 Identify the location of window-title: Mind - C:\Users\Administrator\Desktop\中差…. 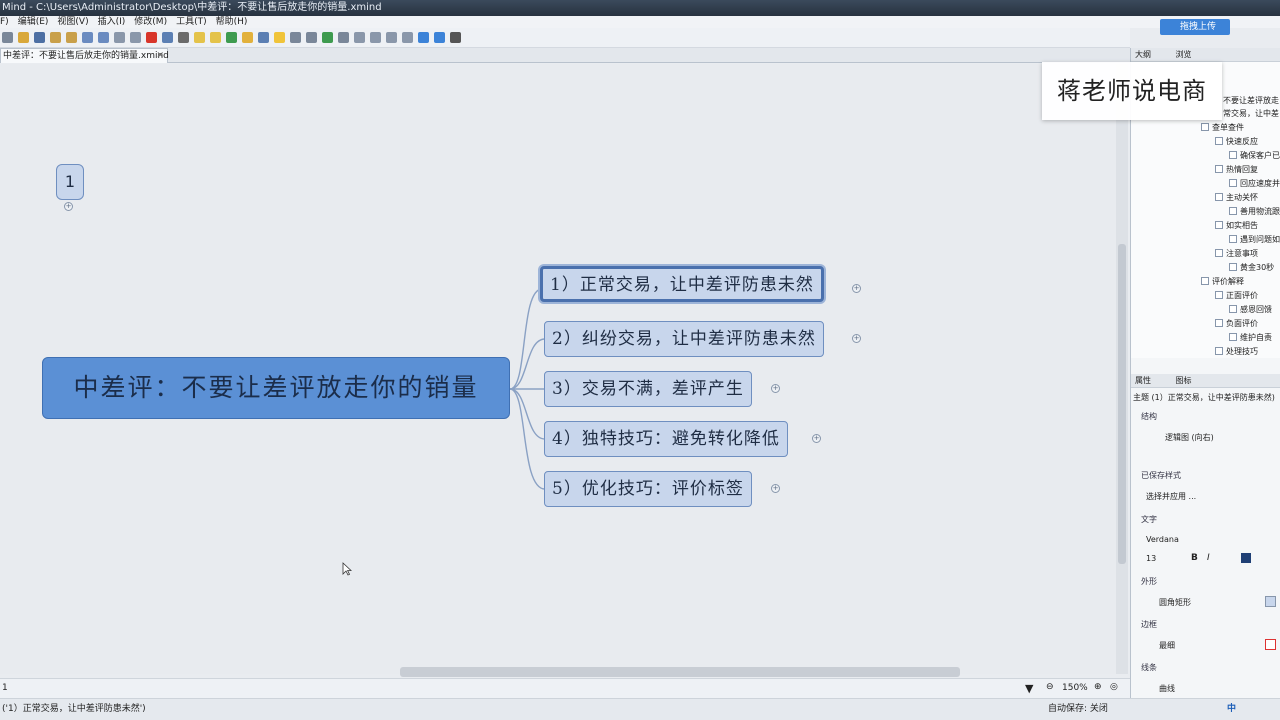
(192, 7).